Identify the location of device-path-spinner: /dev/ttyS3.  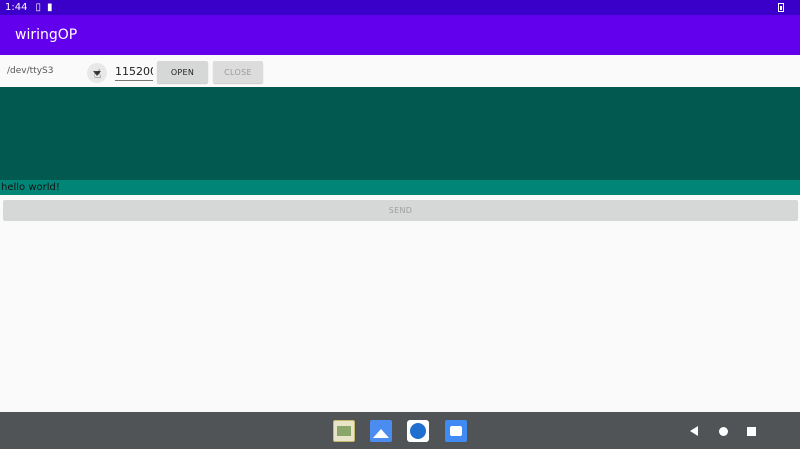
(30, 71).